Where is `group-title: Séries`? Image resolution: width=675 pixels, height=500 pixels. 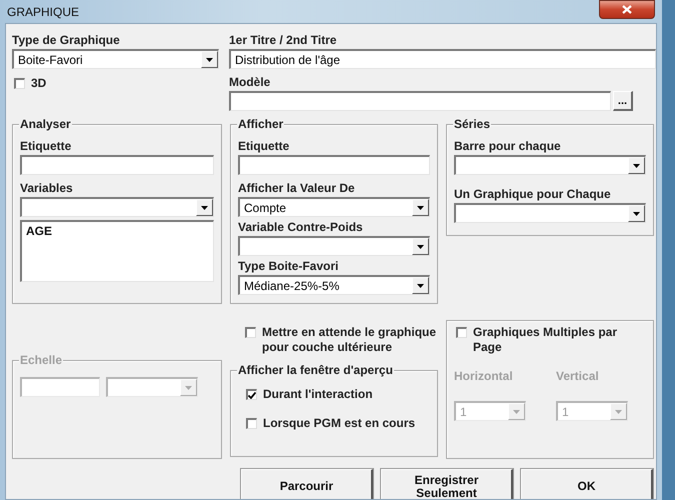 group-title: Séries is located at coordinates (472, 124).